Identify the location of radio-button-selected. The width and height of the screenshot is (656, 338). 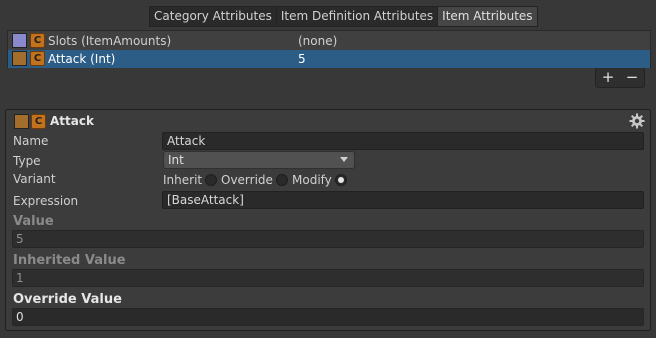
(340, 180).